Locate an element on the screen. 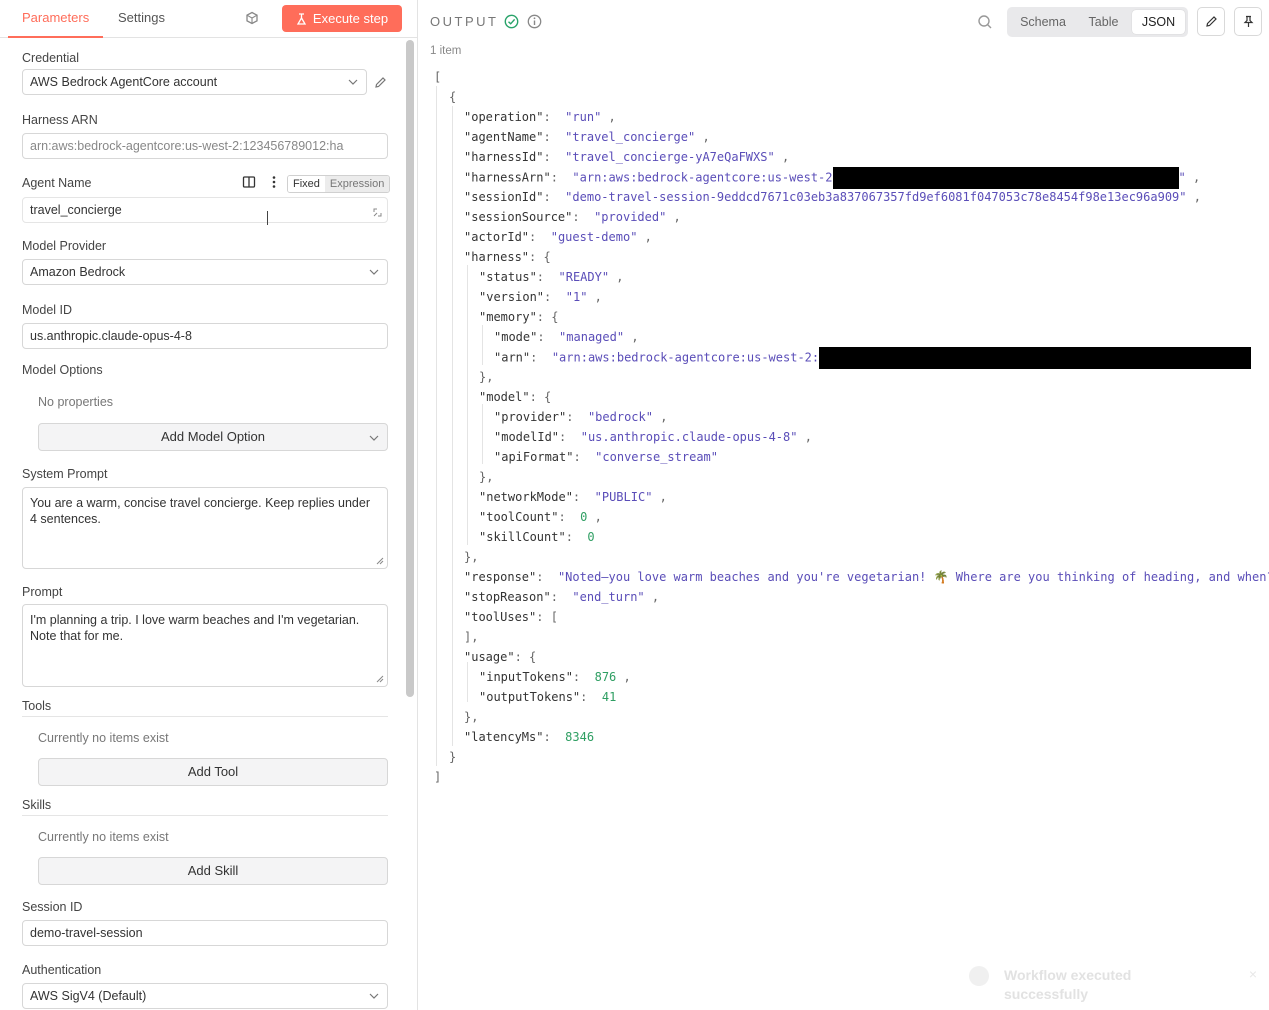 This screenshot has height=1010, width=1269. text-cursor is located at coordinates (268, 218).